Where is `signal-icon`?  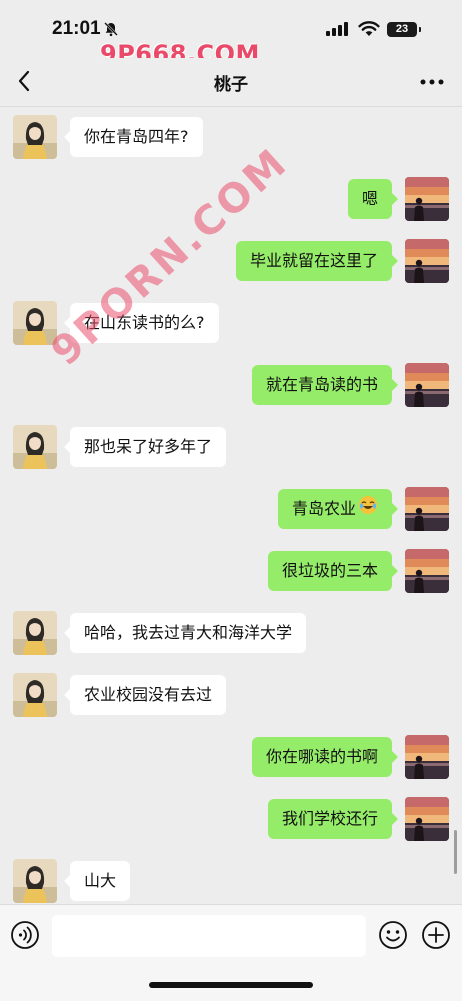 signal-icon is located at coordinates (337, 29).